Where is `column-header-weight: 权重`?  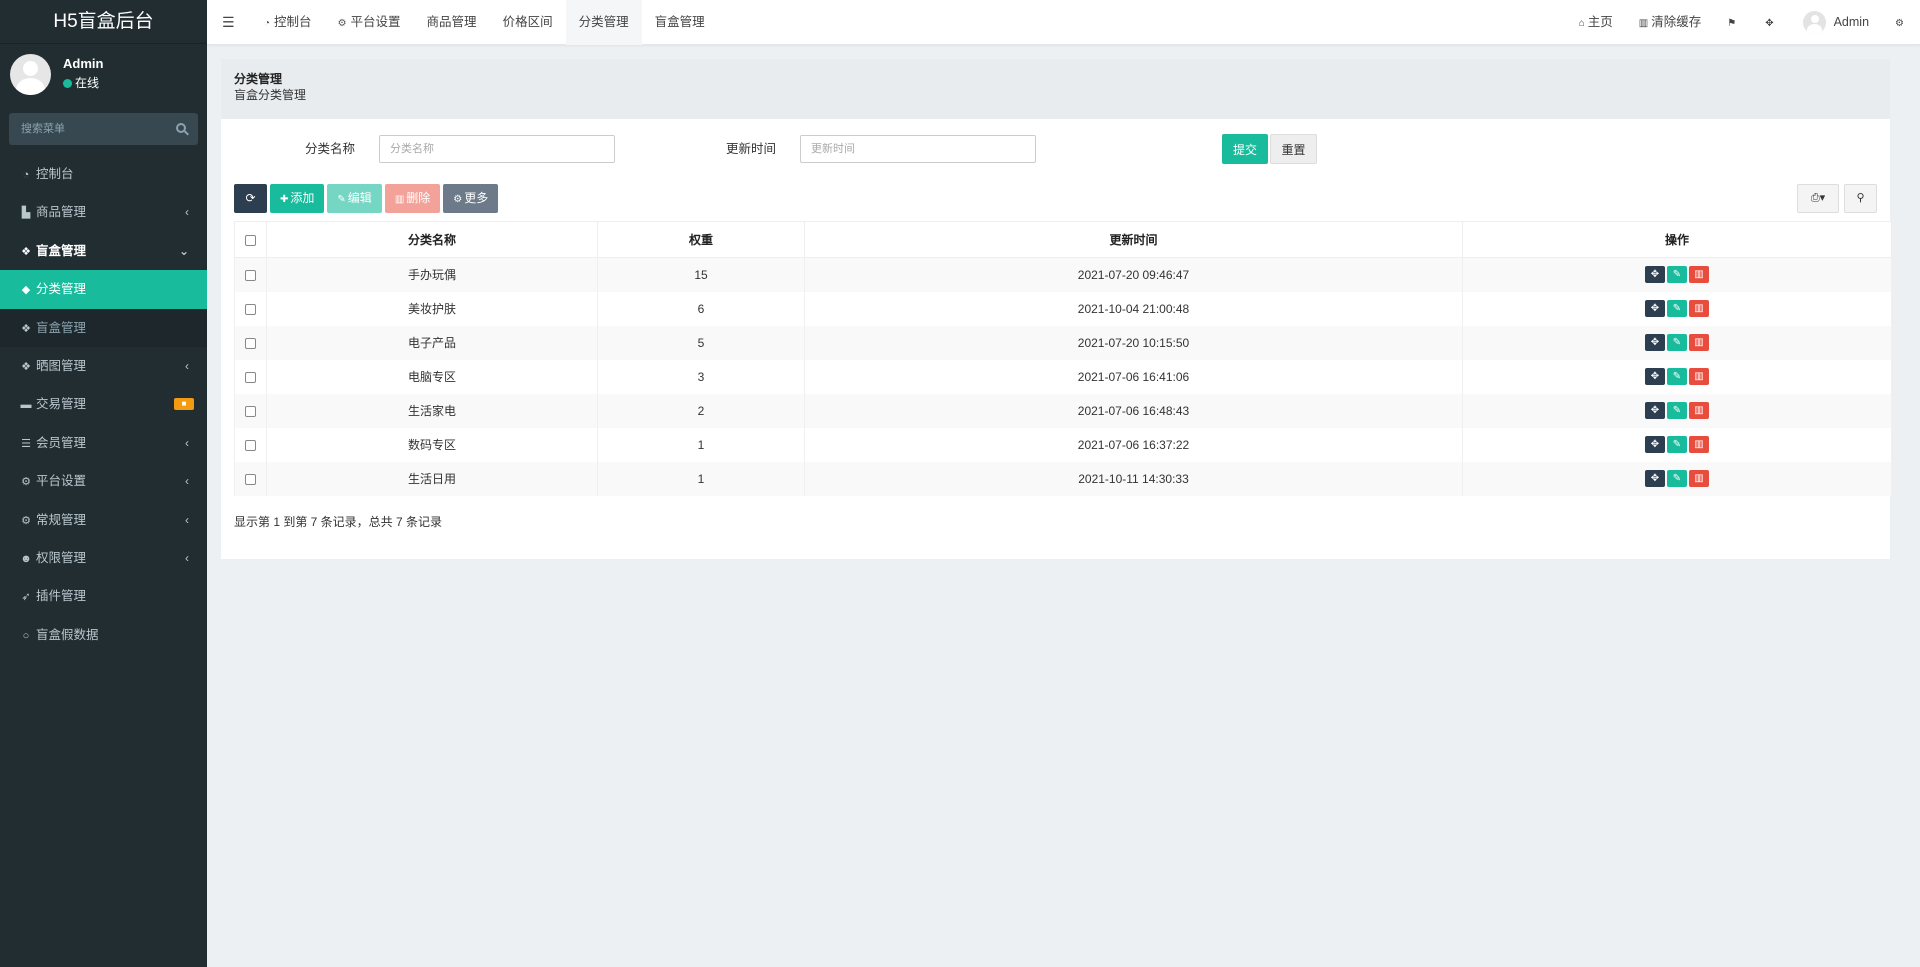 column-header-weight: 权重 is located at coordinates (701, 239).